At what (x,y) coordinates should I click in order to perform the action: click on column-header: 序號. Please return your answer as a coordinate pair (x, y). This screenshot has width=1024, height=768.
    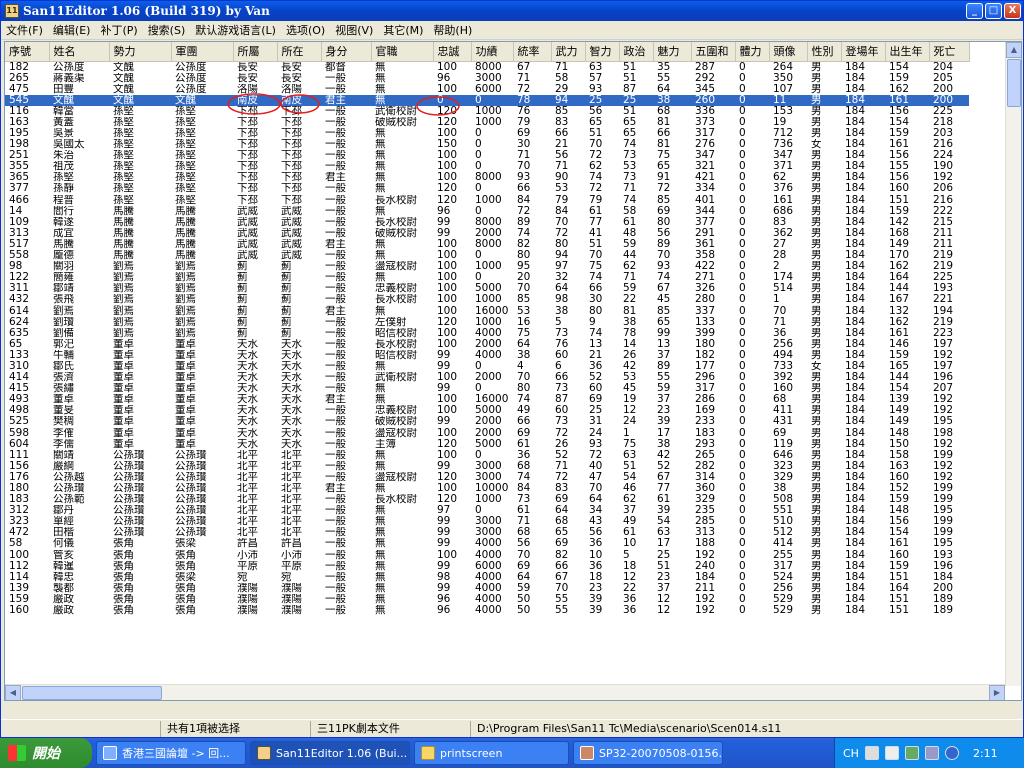
    Looking at the image, I should click on (27, 52).